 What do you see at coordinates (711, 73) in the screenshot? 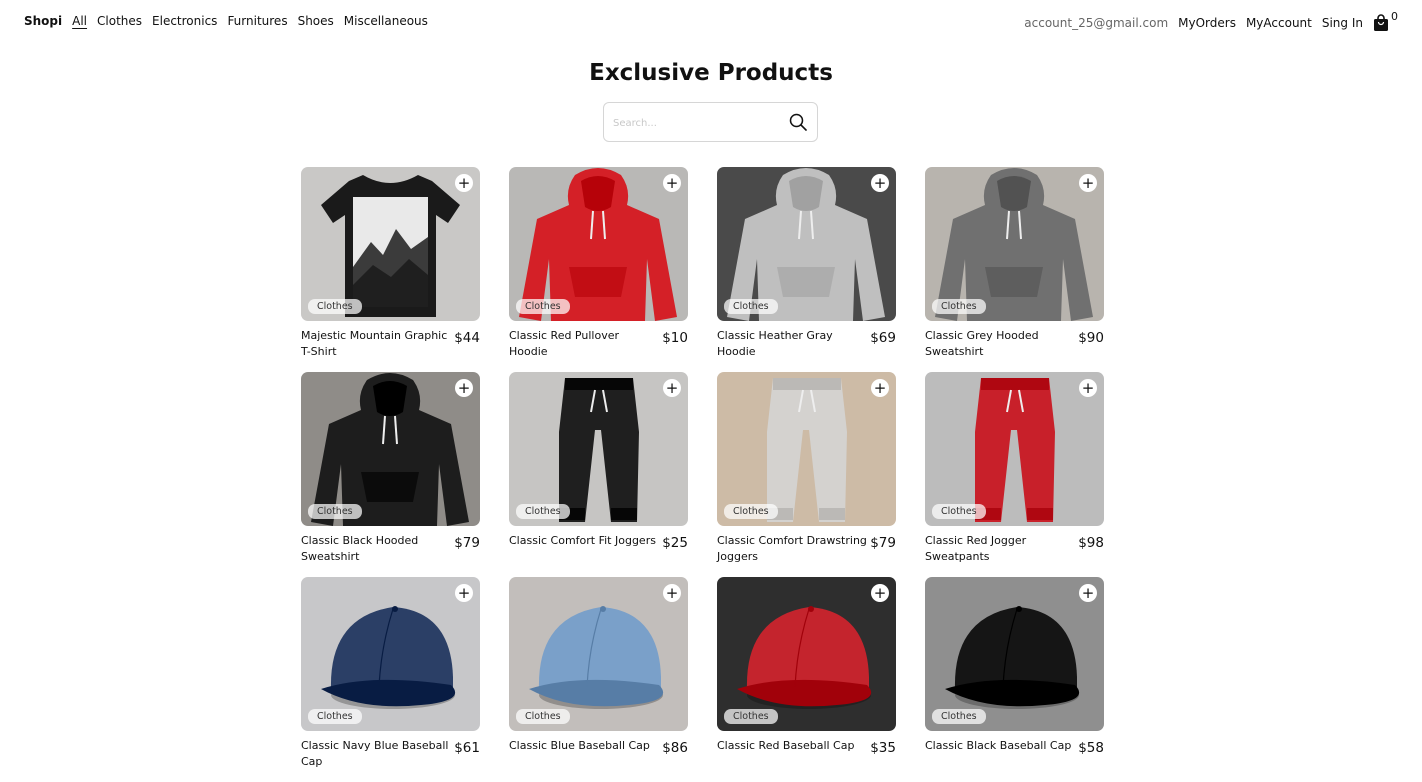
I see `page-title: Exclusive Products` at bounding box center [711, 73].